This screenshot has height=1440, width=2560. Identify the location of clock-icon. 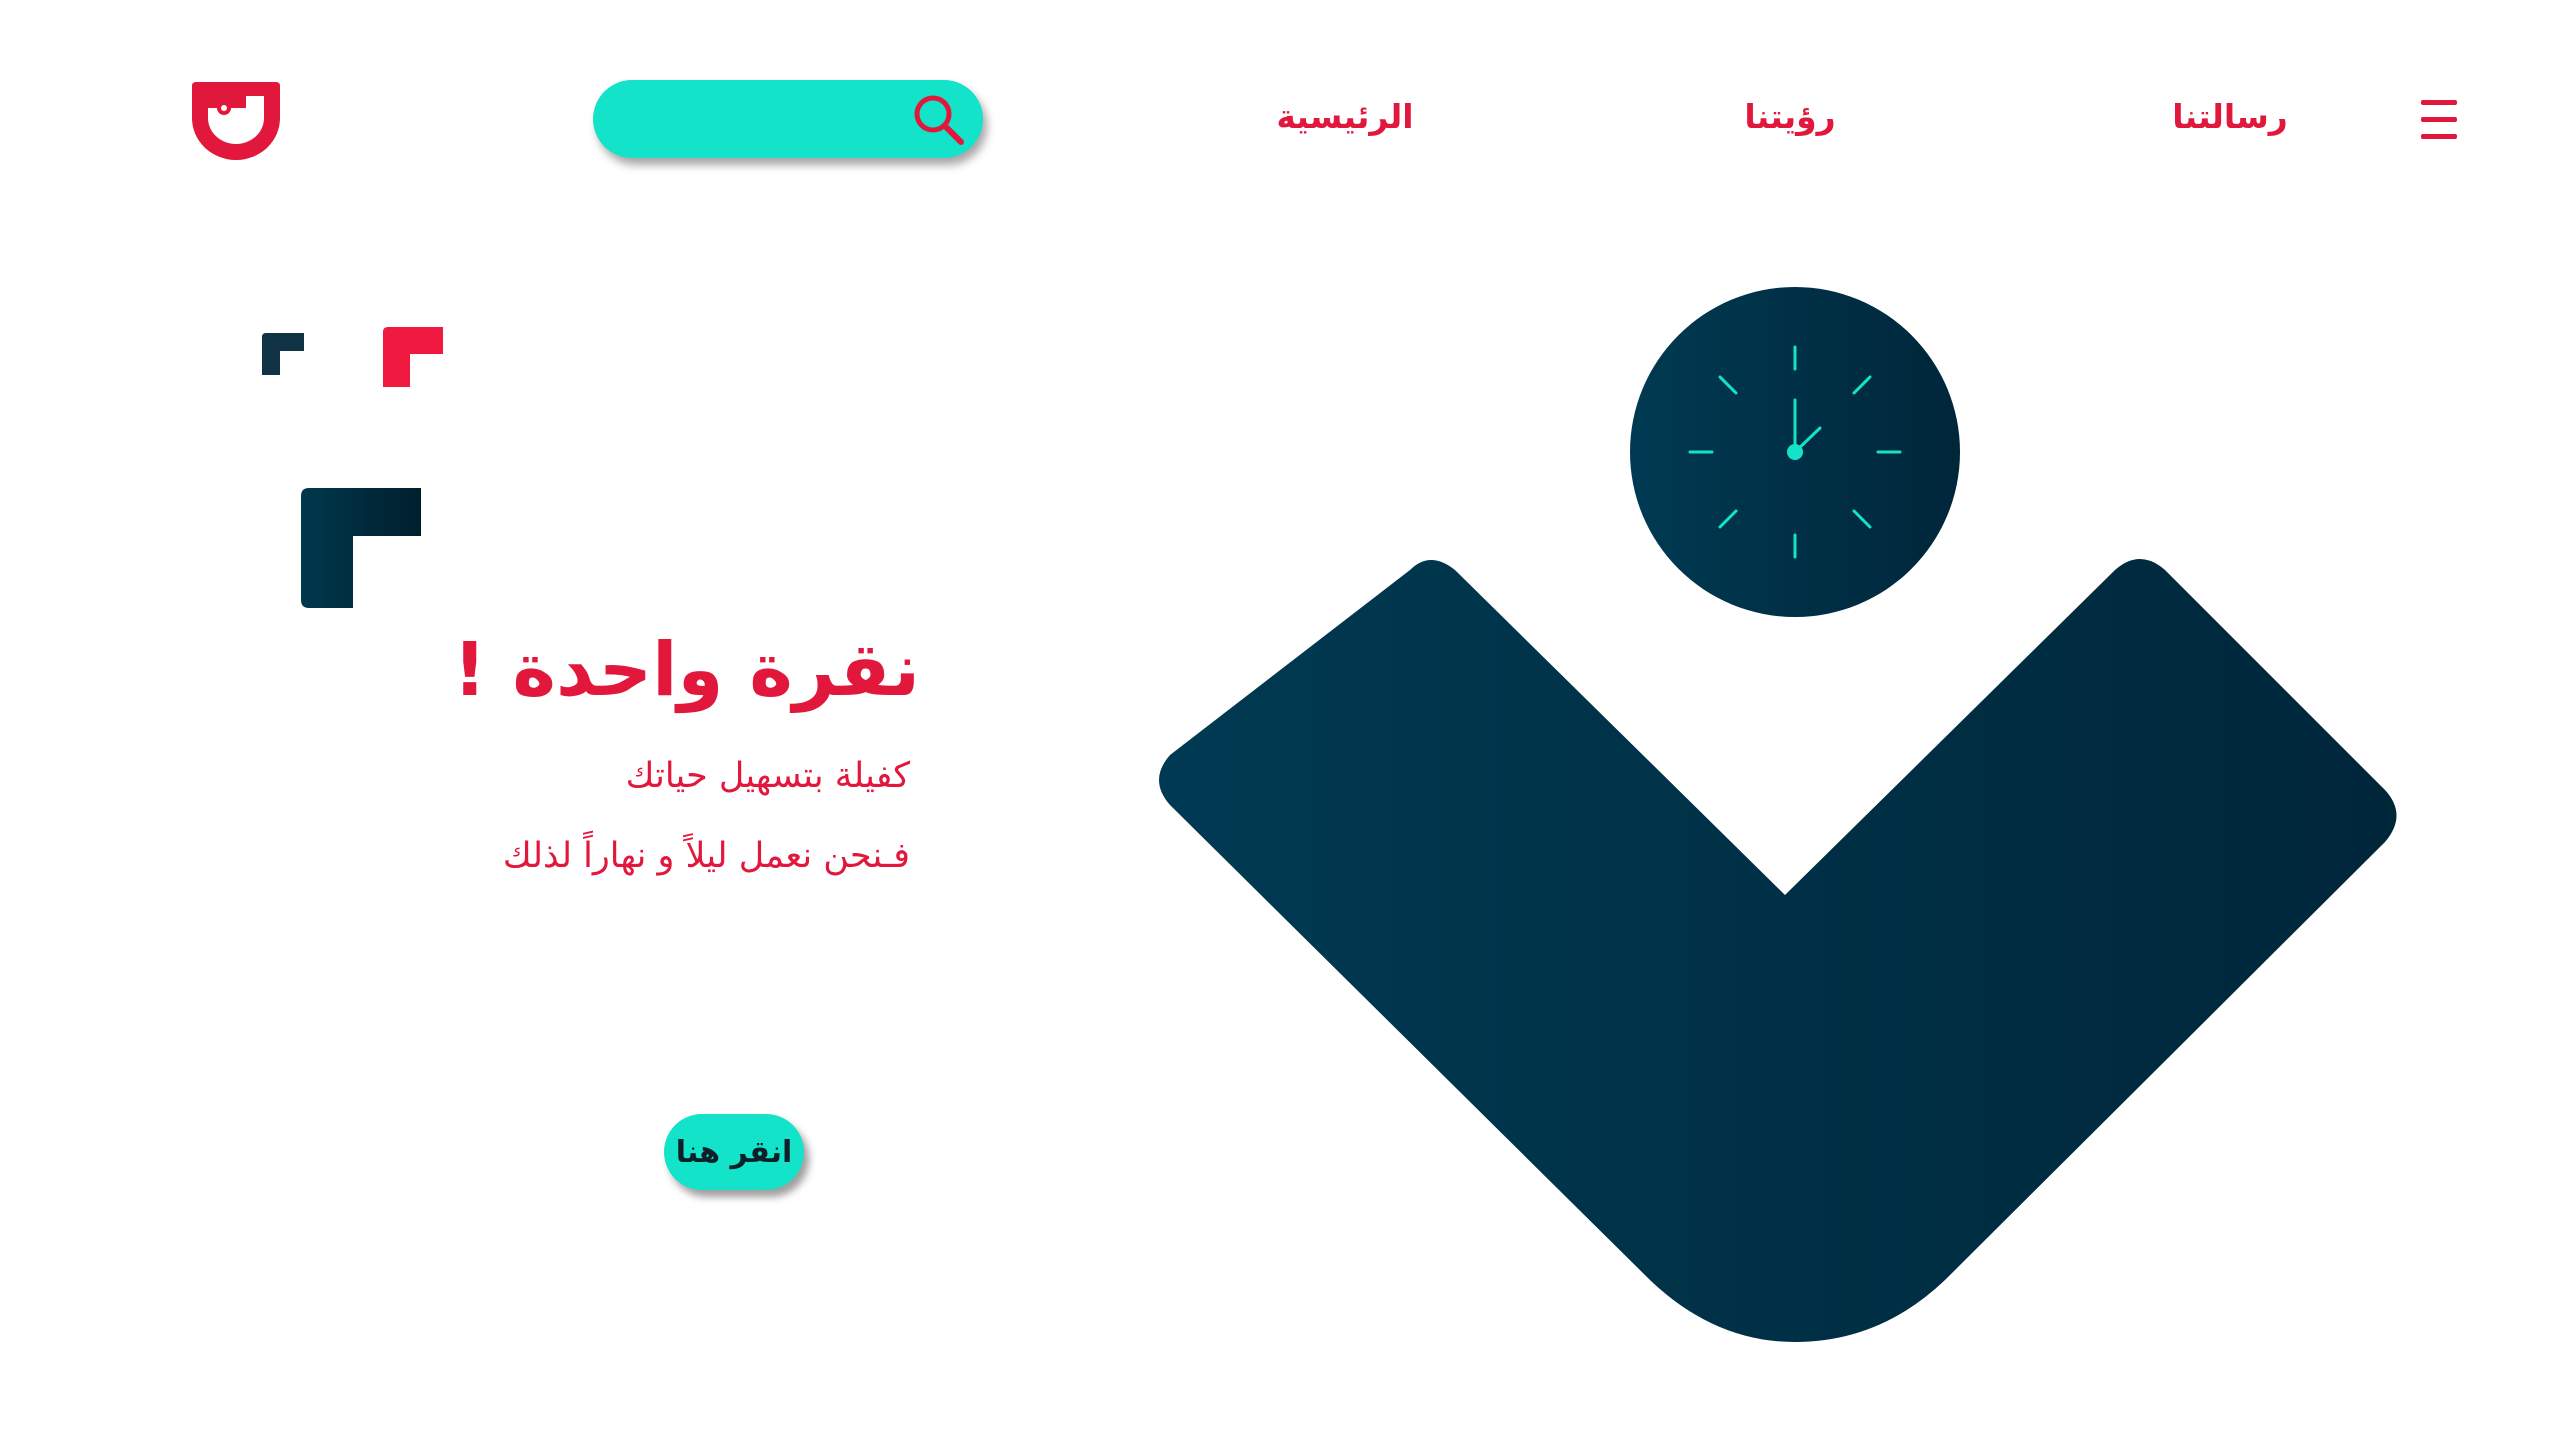
(1795, 452).